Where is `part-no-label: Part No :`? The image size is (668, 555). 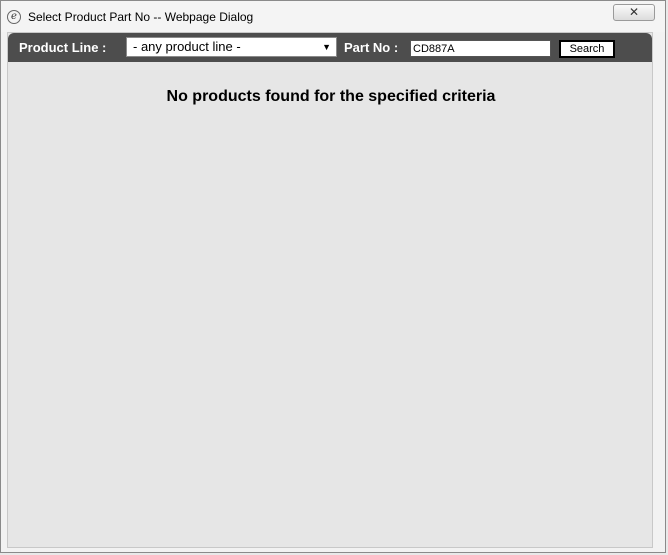 part-no-label: Part No : is located at coordinates (371, 47).